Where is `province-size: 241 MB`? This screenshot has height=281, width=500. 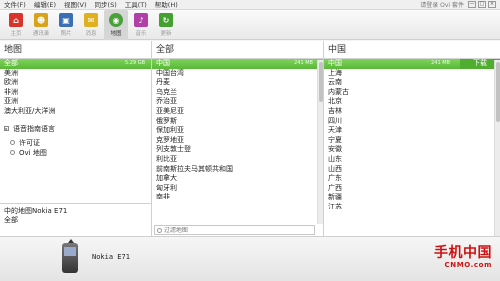 province-size: 241 MB is located at coordinates (440, 63).